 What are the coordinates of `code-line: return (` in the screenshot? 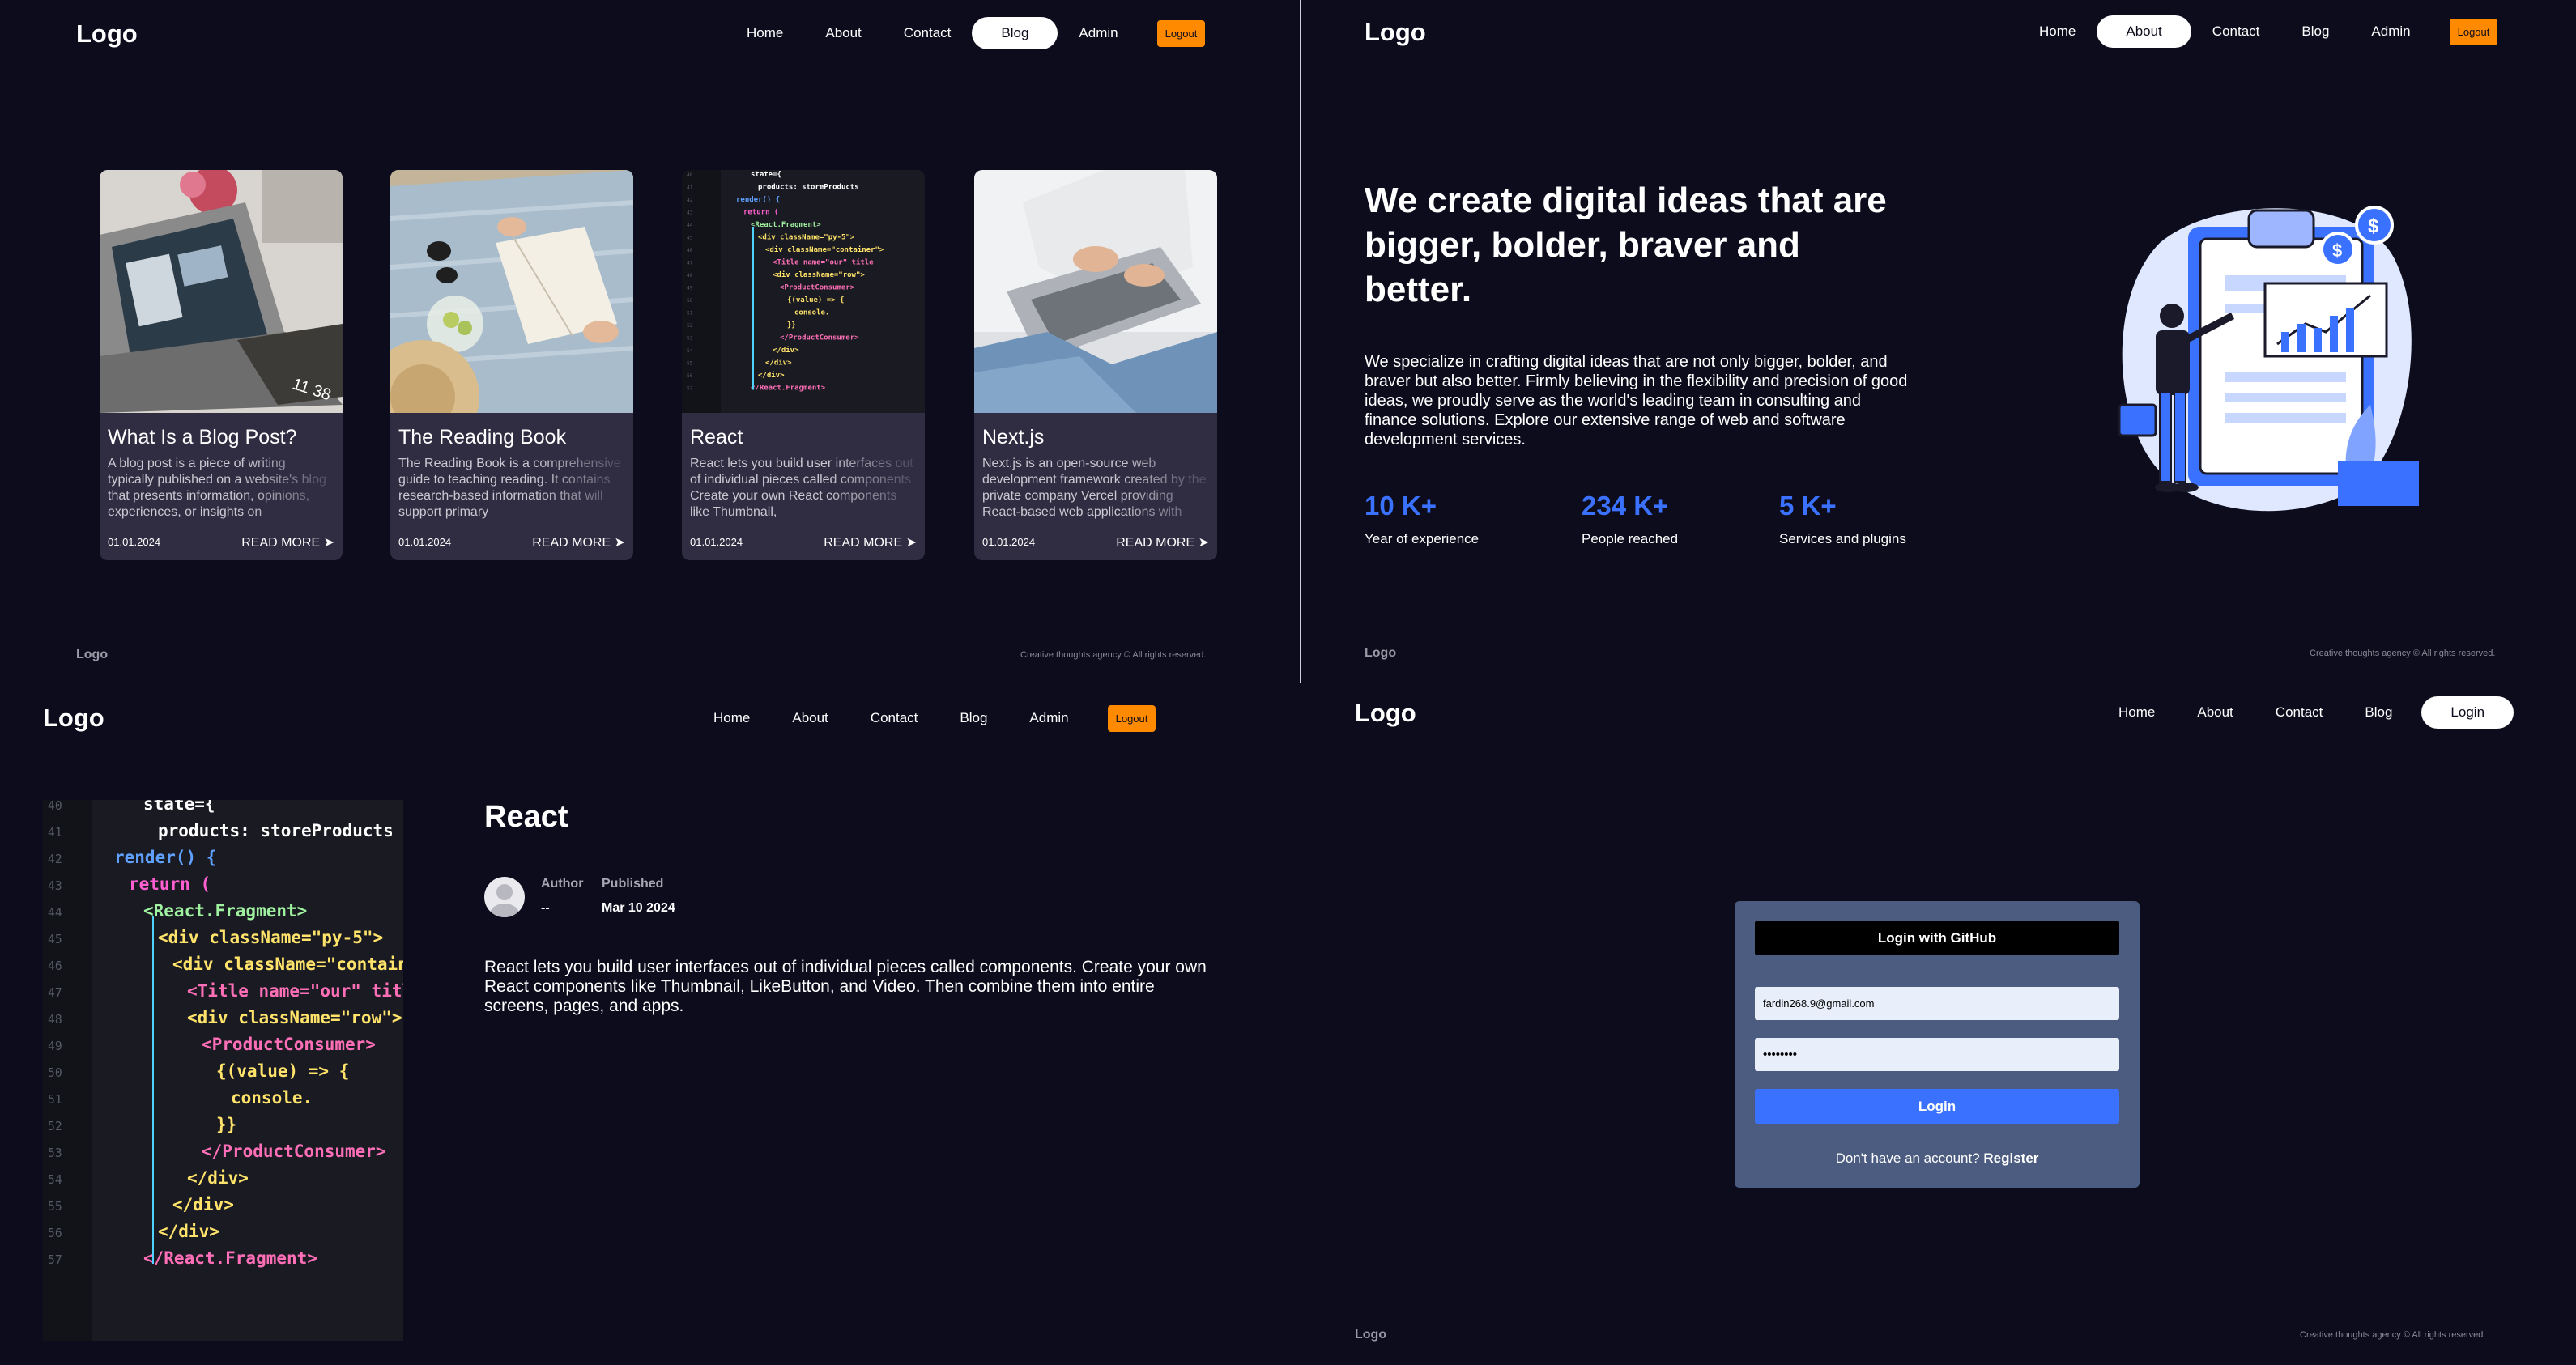 It's located at (170, 884).